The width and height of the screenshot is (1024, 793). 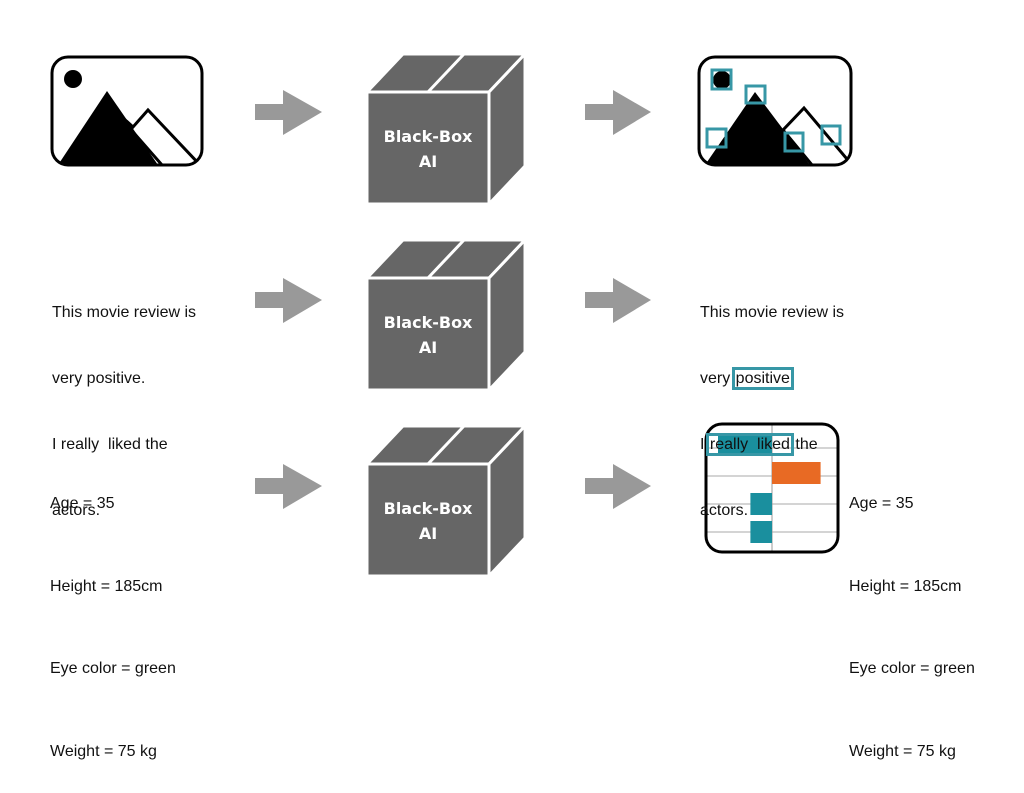 What do you see at coordinates (749, 444) in the screenshot?
I see `highlighted-word: really liked` at bounding box center [749, 444].